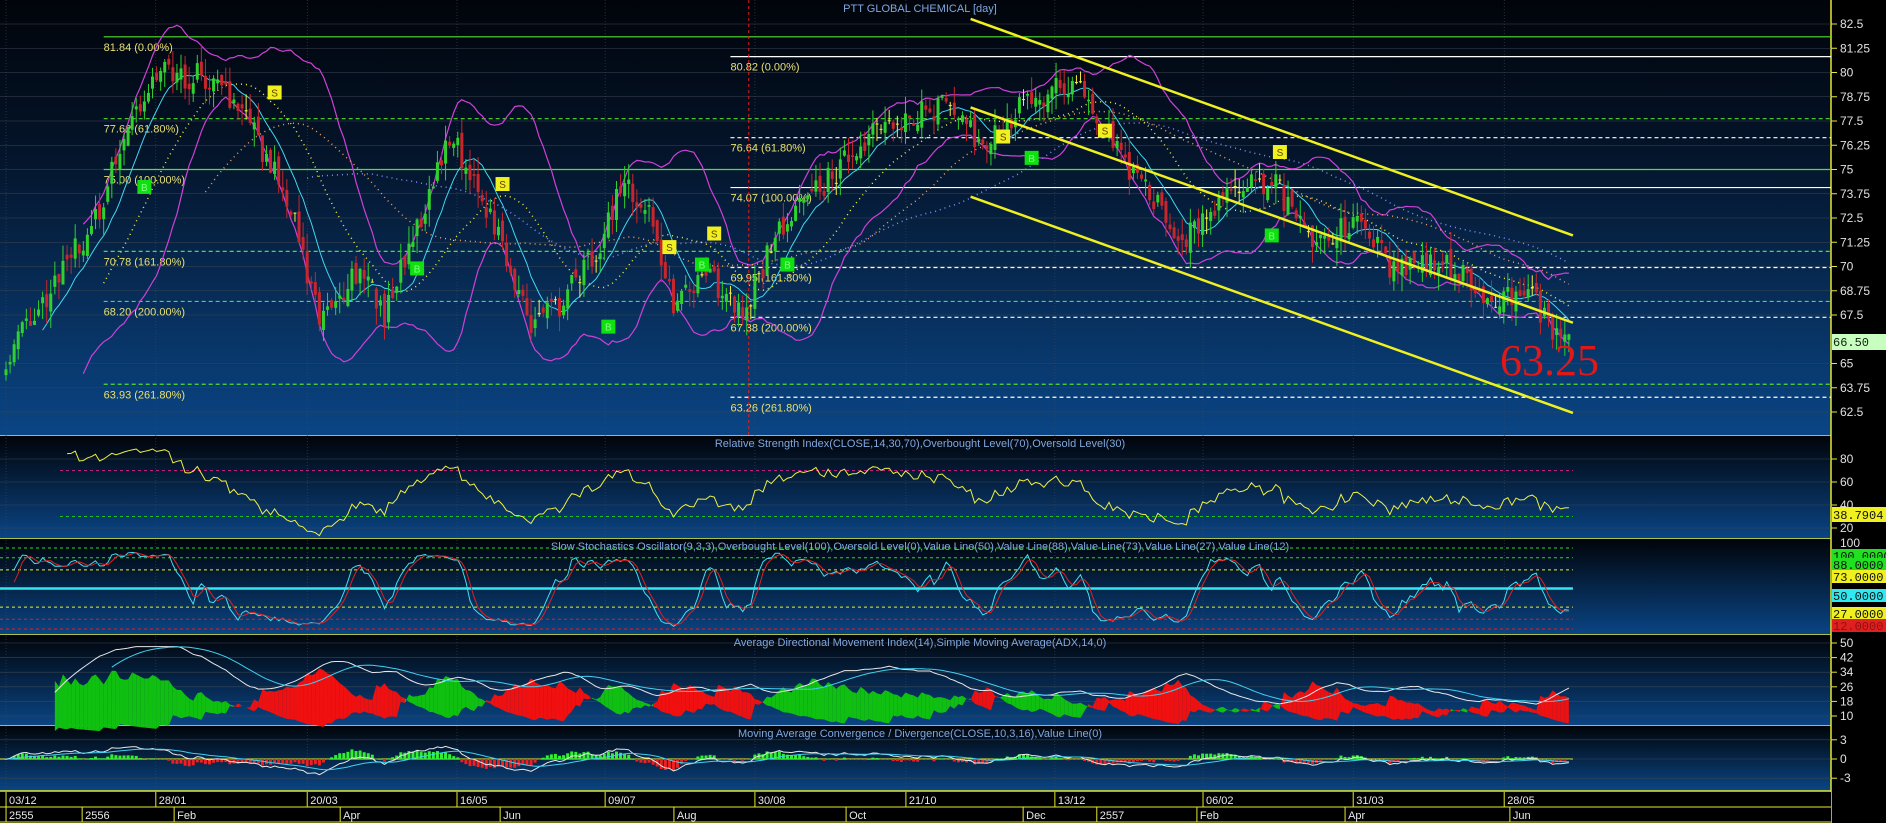  What do you see at coordinates (915, 487) in the screenshot?
I see `rsi-panel-bg` at bounding box center [915, 487].